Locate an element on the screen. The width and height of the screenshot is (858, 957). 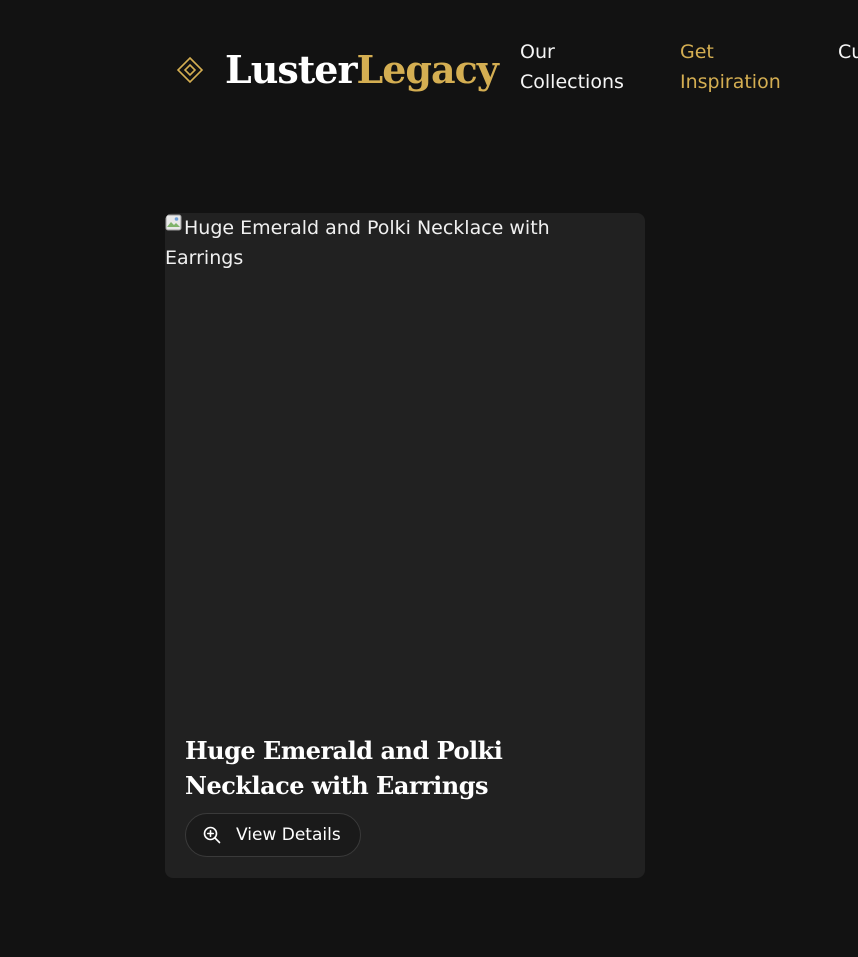
brand-name-part2: Legacy is located at coordinates (427, 69).